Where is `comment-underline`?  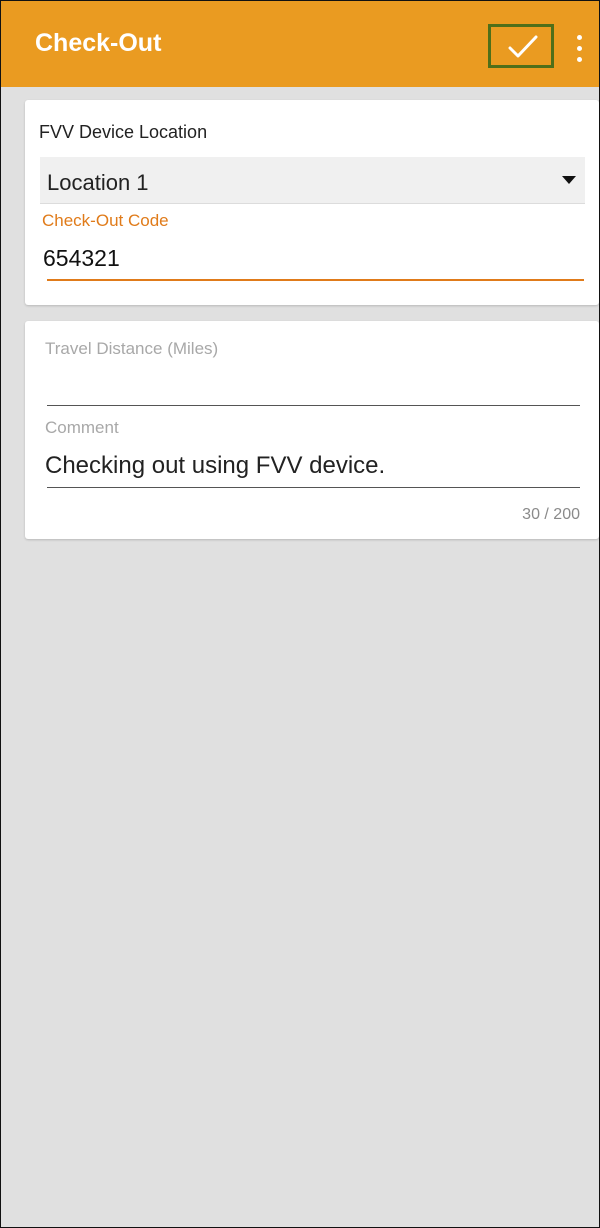
comment-underline is located at coordinates (313, 487).